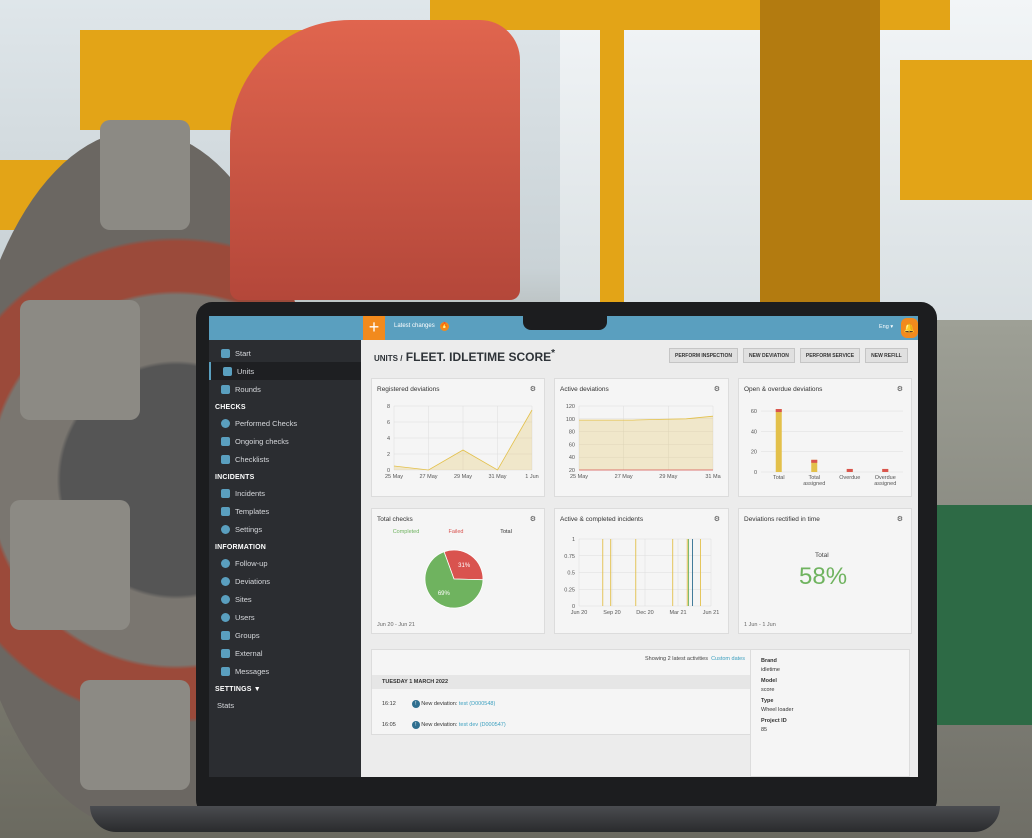 This screenshot has height=838, width=1032. I want to click on settings-icon, so click(225, 529).